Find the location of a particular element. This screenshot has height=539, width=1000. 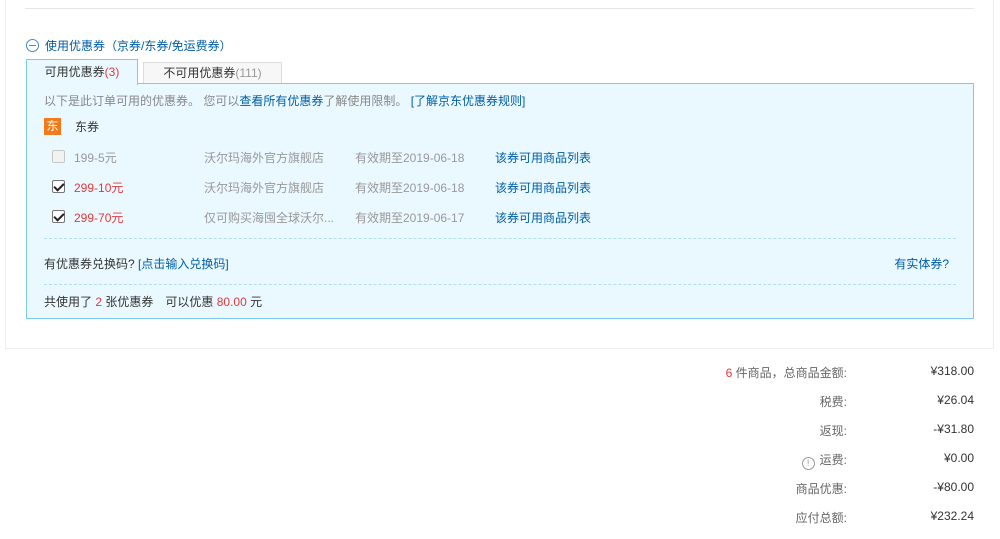

coupon-section-title: 使用优惠券（京券/东券/免运费券） is located at coordinates (138, 45).